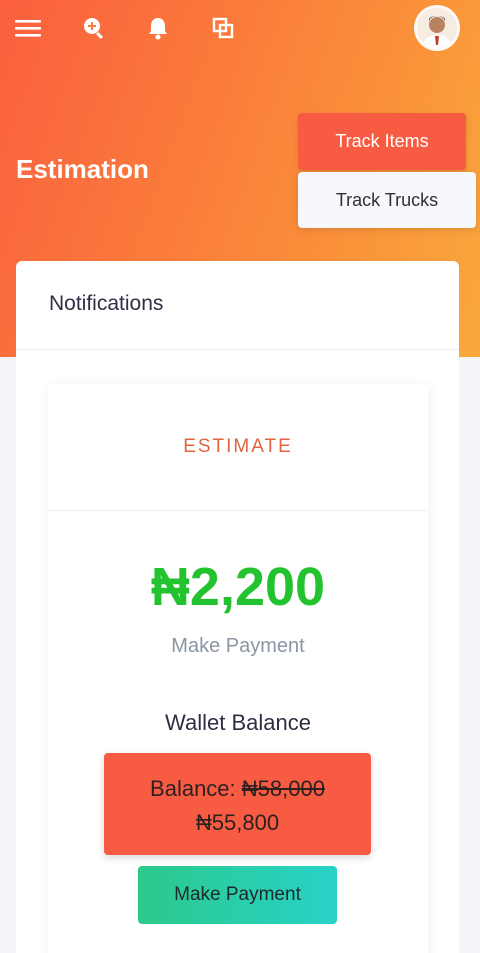 This screenshot has width=480, height=953. Describe the element at coordinates (382, 141) in the screenshot. I see `track-items-button: Track Items` at that location.